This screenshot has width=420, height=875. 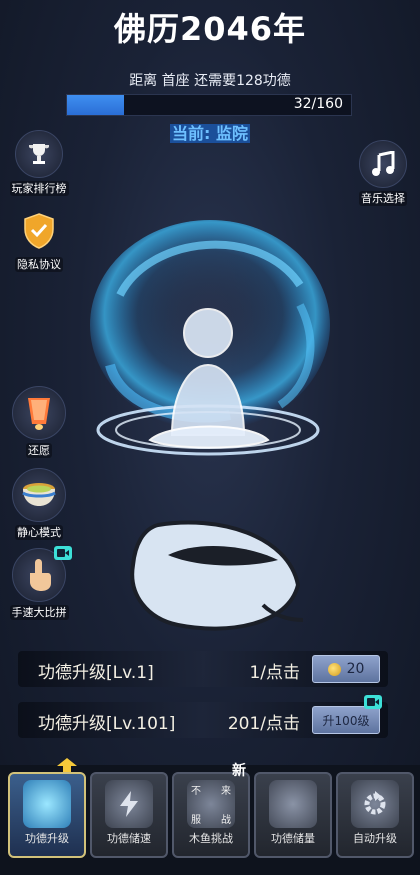 I want to click on upgrade-name: 功德升级[Lv.1], so click(x=96, y=673).